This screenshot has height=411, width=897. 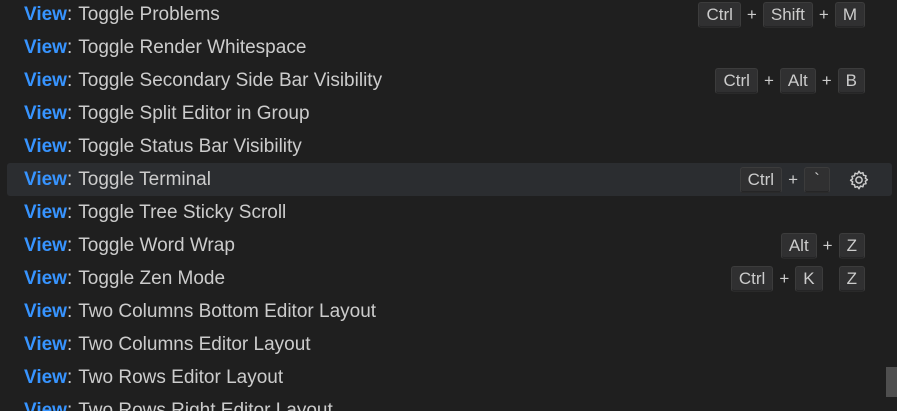 What do you see at coordinates (192, 47) in the screenshot?
I see `command-label: Toggle Render Whitespace` at bounding box center [192, 47].